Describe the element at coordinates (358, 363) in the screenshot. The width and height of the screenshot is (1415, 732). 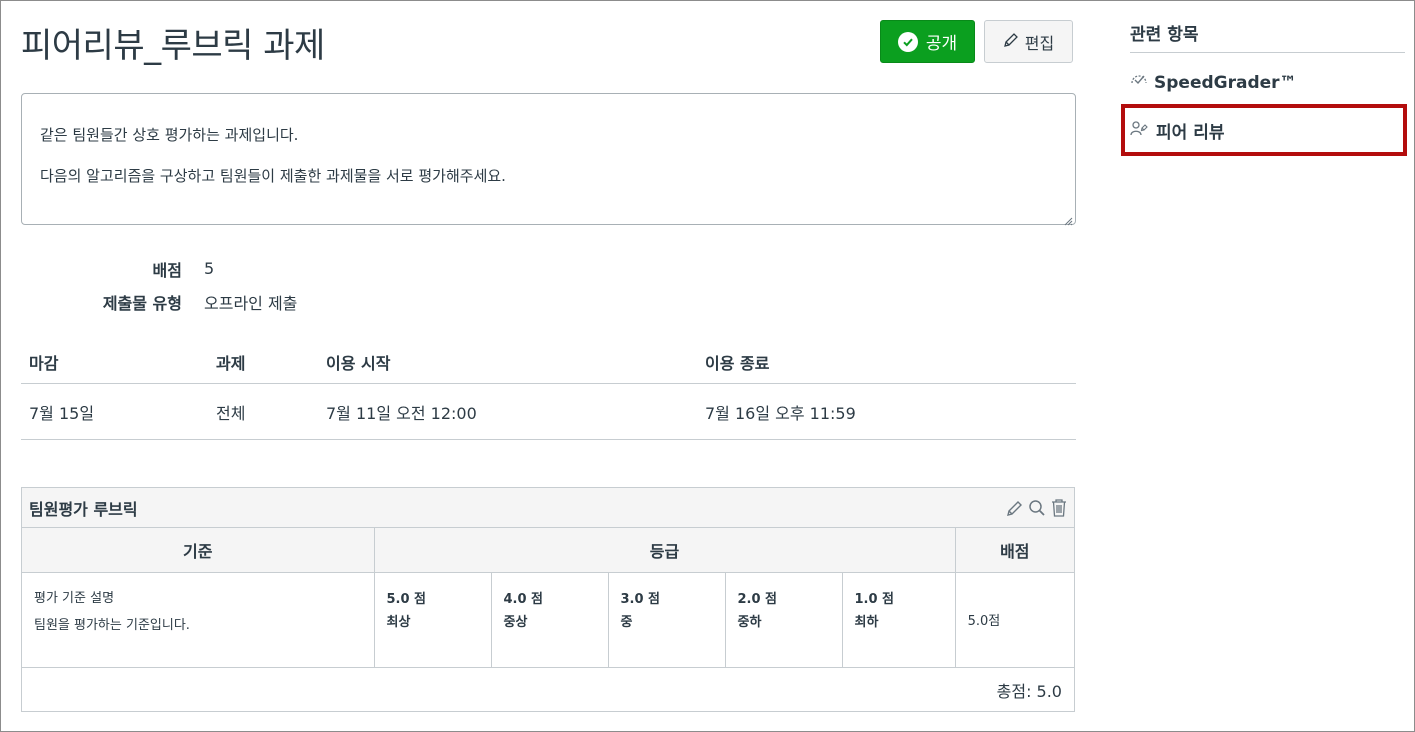
I see `available-from-header: 이용 시작` at that location.